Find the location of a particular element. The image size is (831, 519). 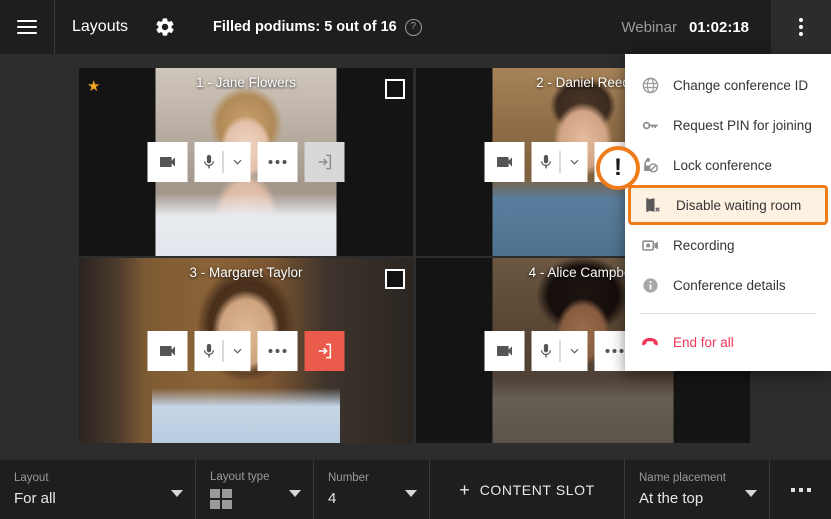

conference-mode-label: Webinar is located at coordinates (649, 27).